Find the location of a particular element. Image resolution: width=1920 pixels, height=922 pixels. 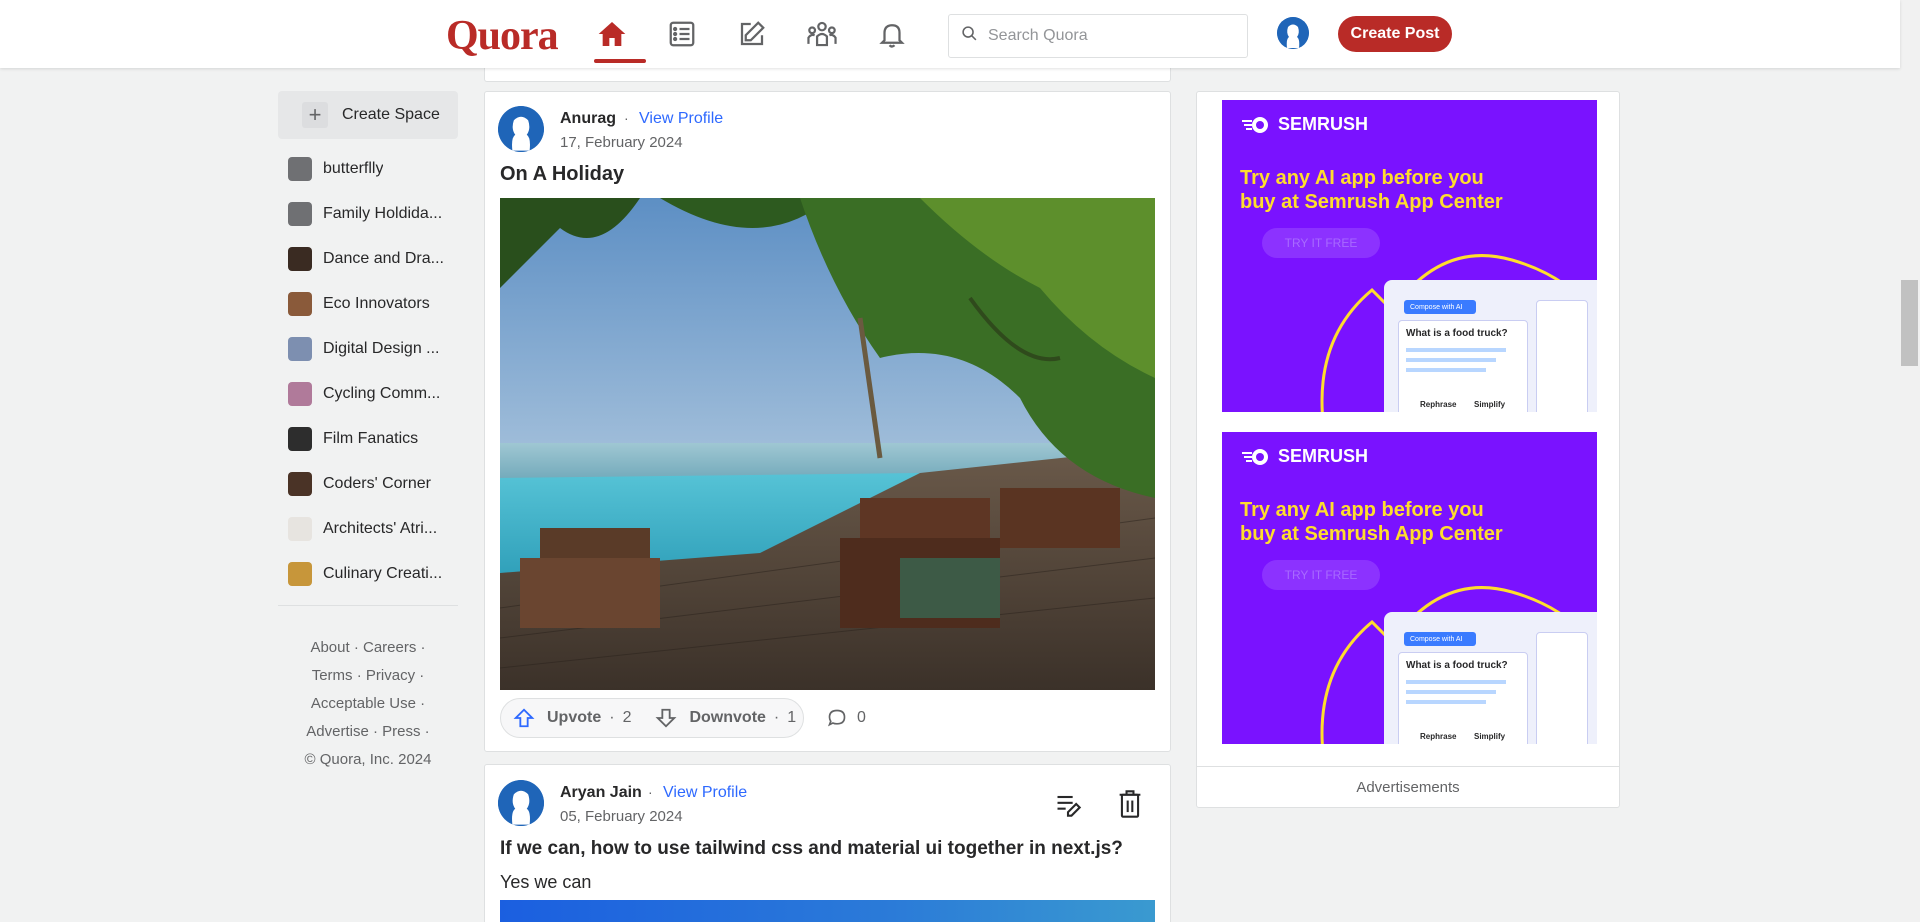

search-icon is located at coordinates (969, 36).